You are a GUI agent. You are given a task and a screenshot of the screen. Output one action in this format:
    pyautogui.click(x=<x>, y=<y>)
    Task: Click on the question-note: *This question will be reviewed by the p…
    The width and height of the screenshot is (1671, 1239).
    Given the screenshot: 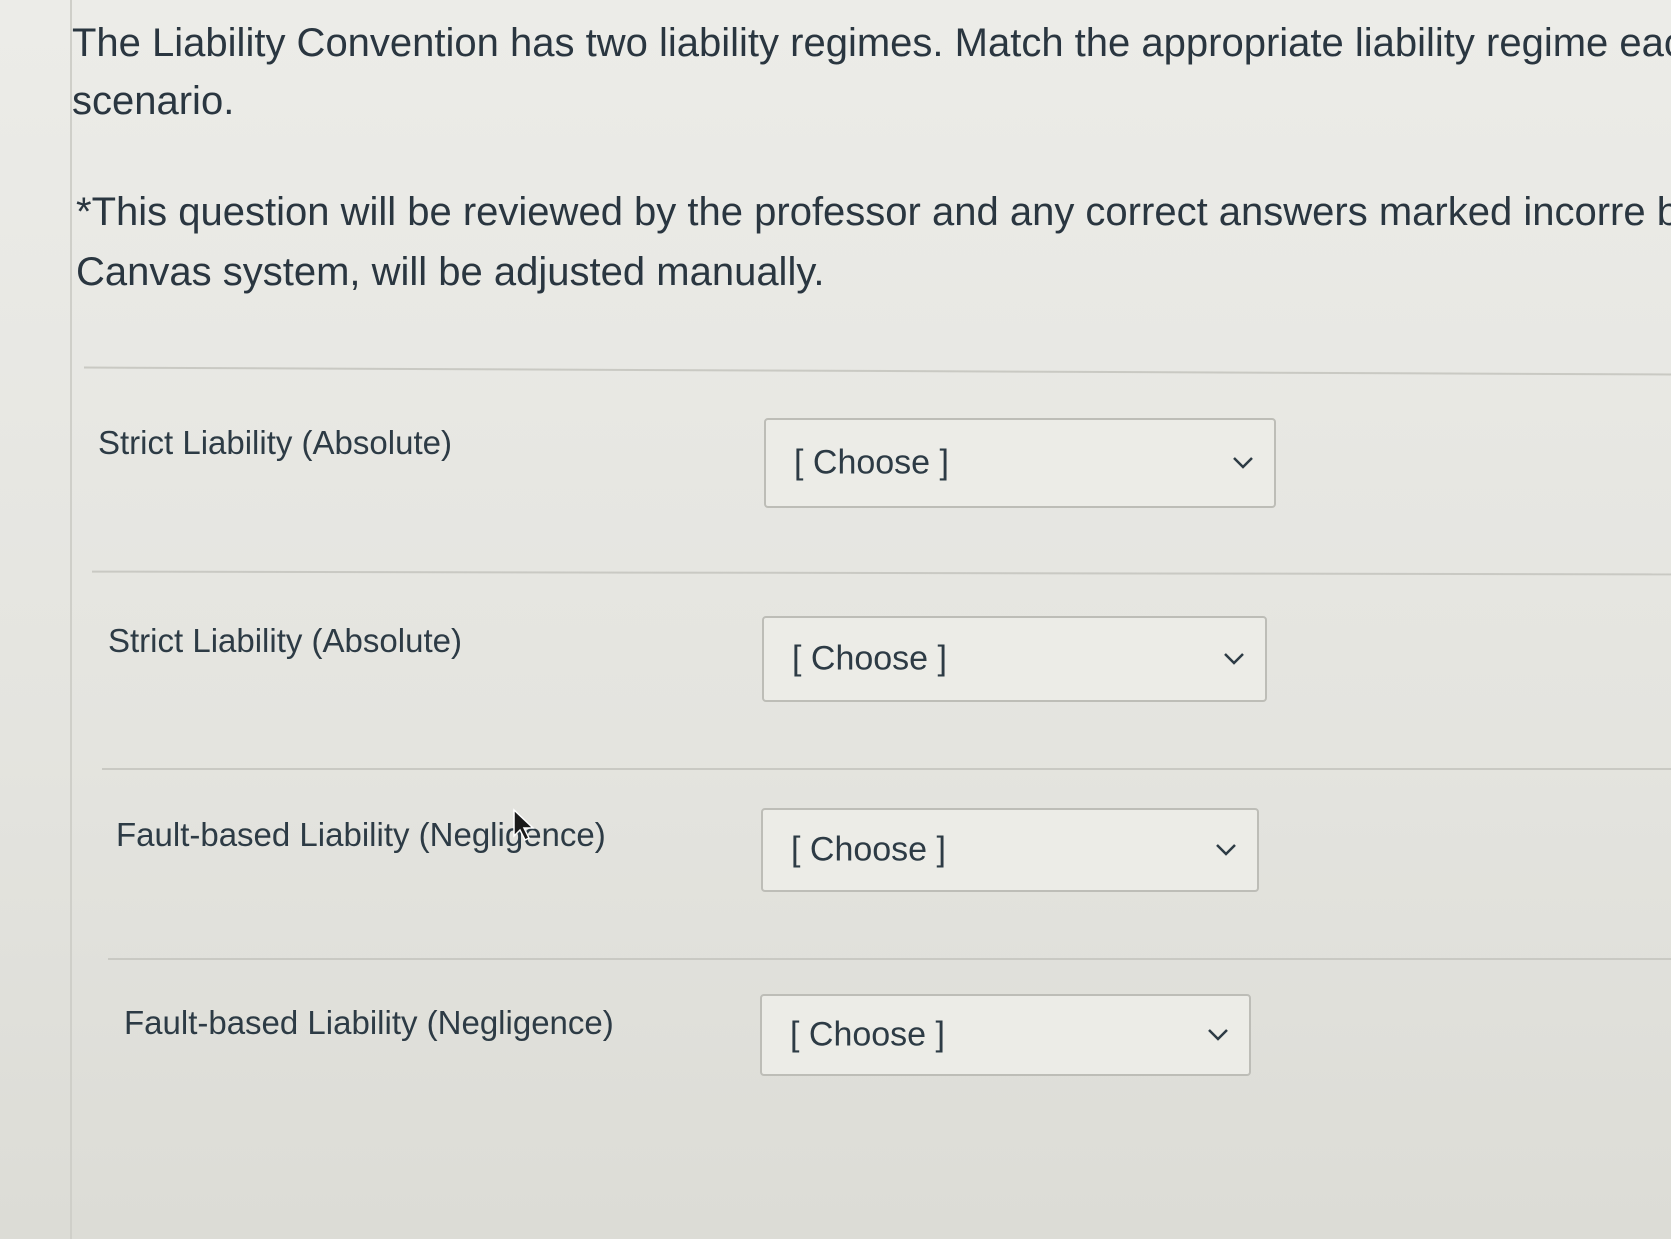 What is the action you would take?
    pyautogui.click(x=873, y=242)
    